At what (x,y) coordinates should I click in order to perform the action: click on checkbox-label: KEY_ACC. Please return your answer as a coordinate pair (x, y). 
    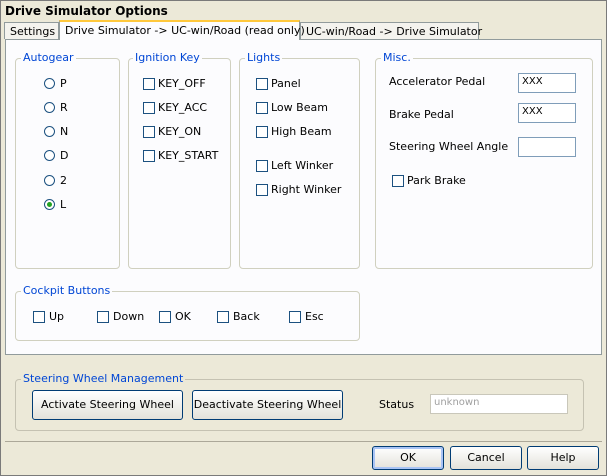
    Looking at the image, I should click on (183, 107).